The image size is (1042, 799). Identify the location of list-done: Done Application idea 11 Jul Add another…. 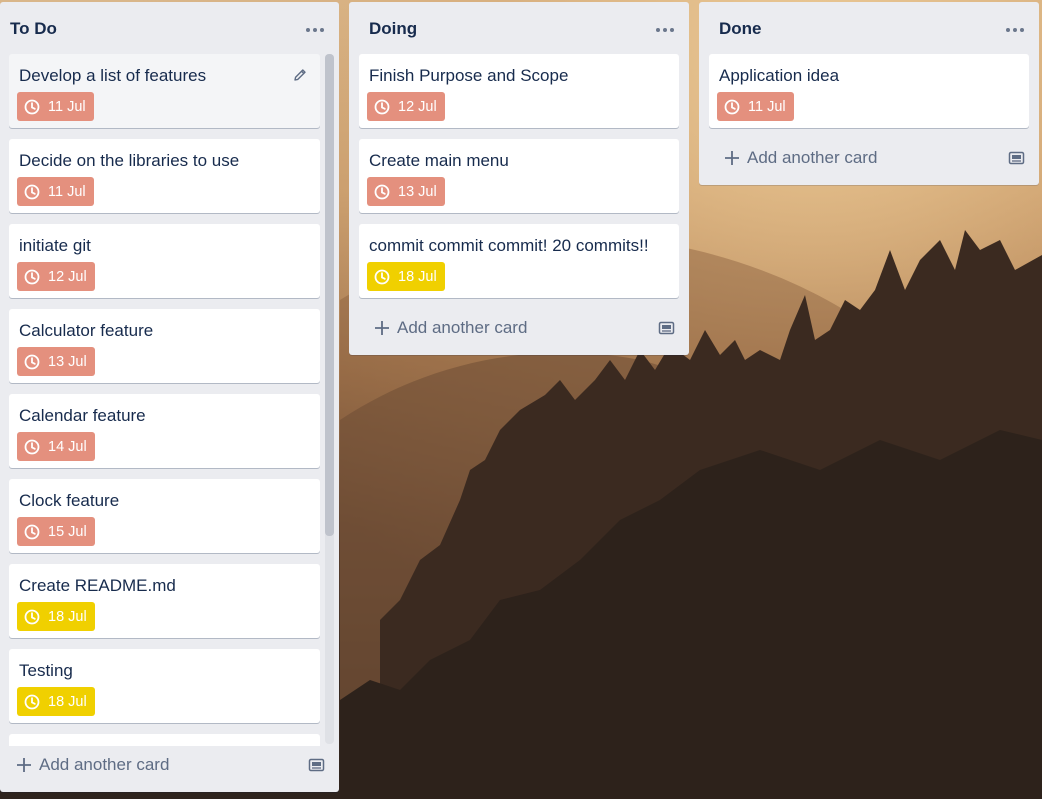
(869, 93).